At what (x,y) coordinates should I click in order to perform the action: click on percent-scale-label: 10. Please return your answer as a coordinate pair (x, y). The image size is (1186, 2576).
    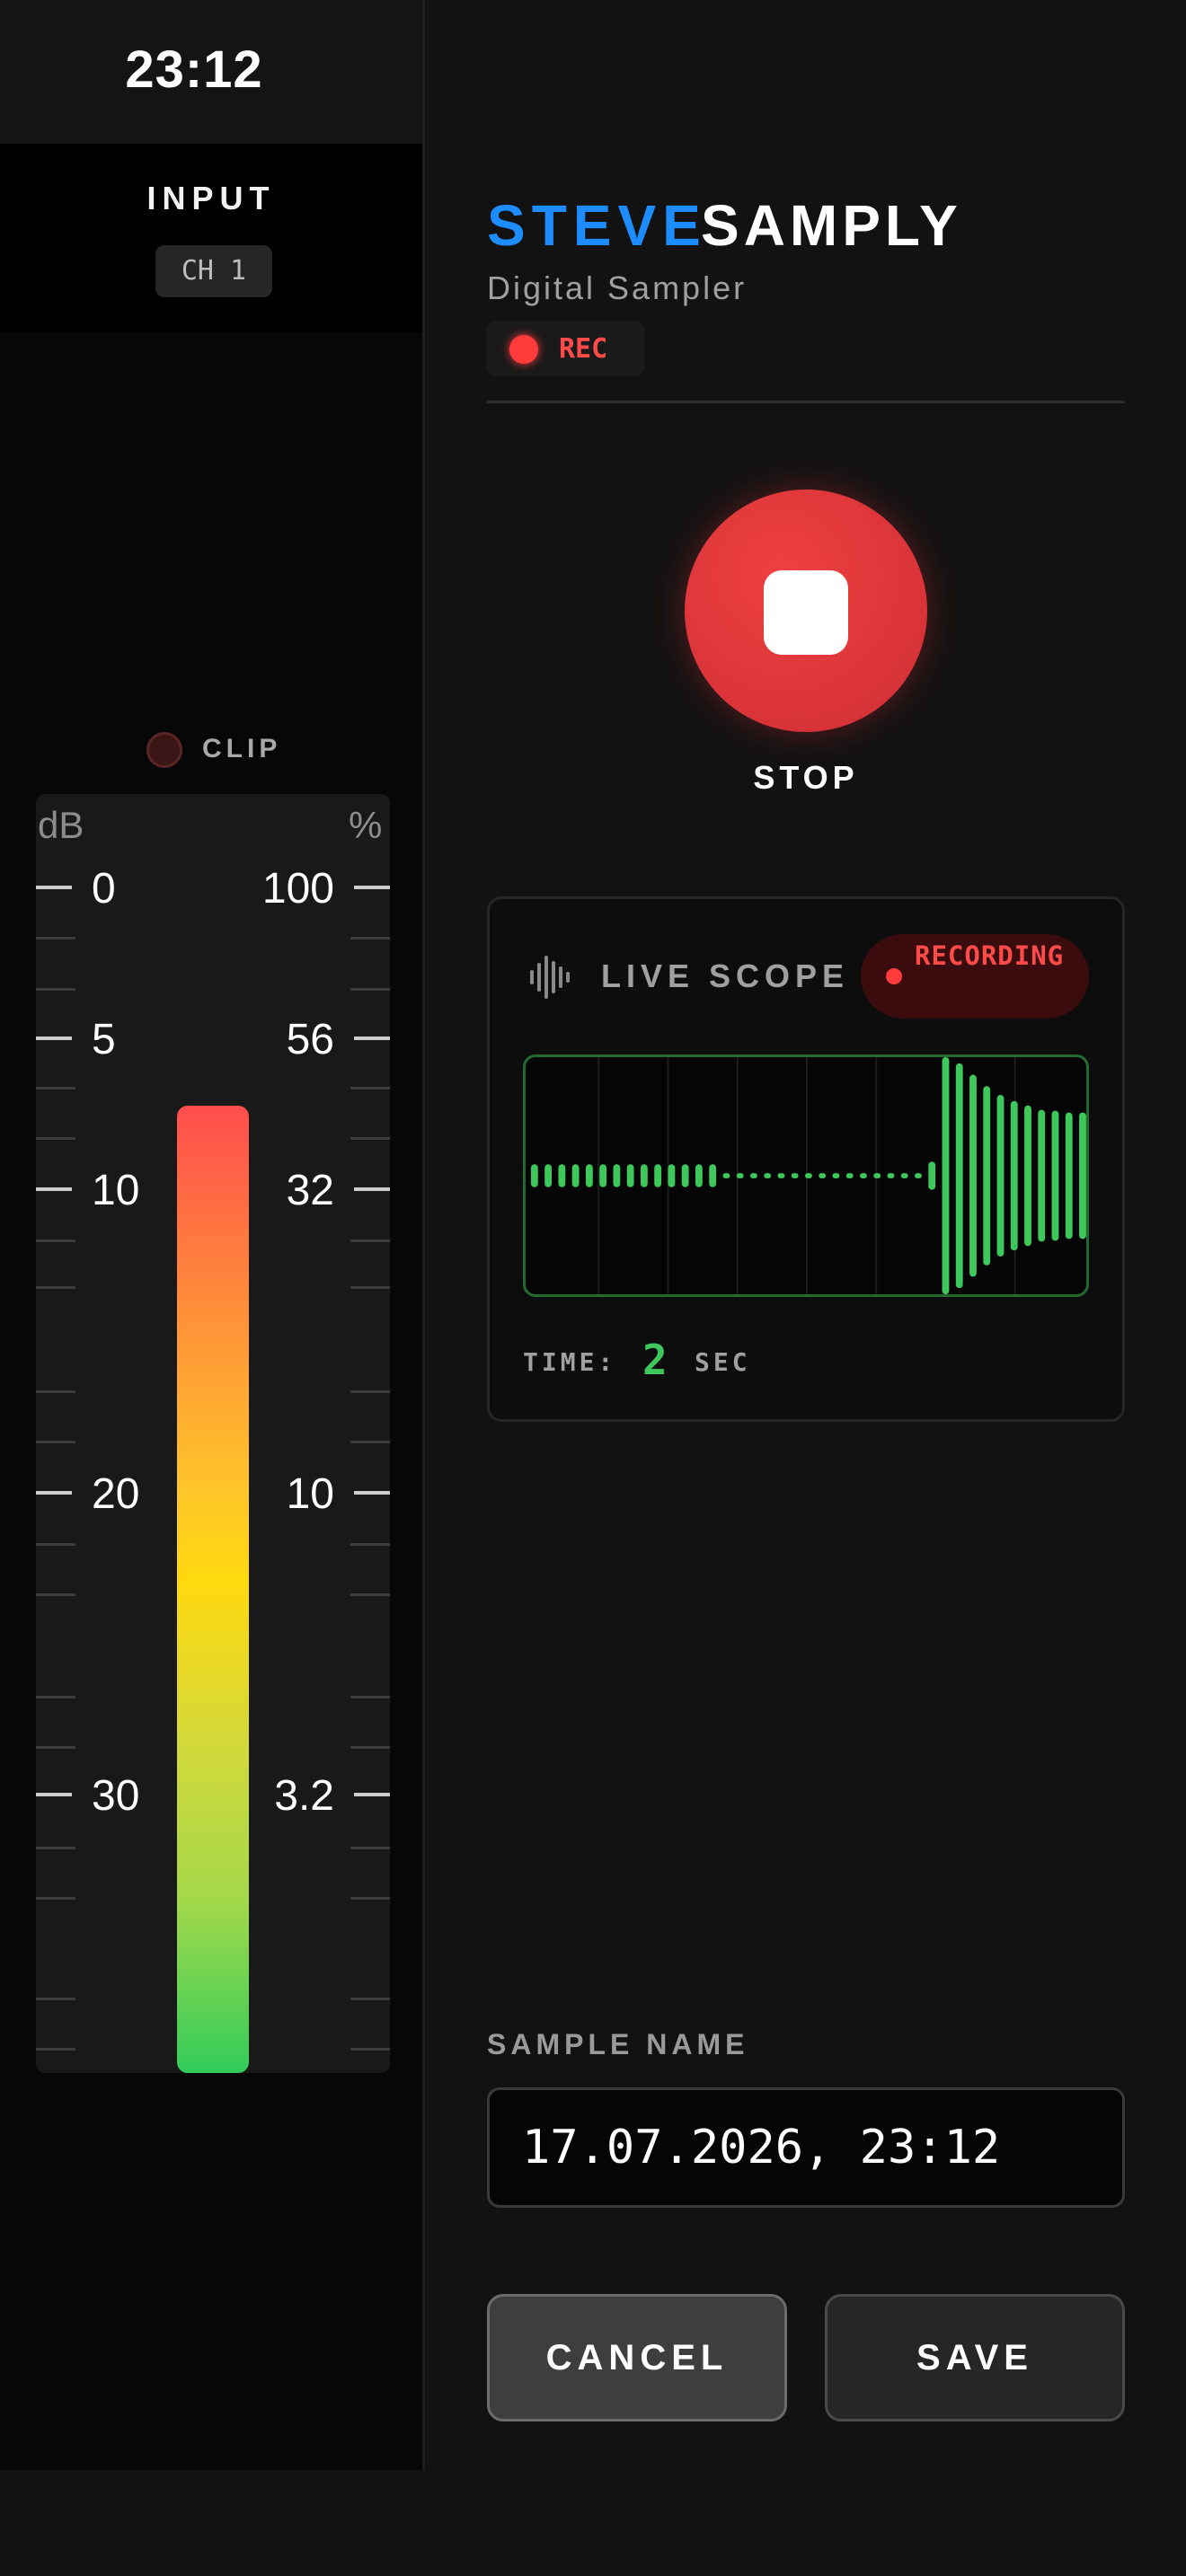
    Looking at the image, I should click on (310, 1494).